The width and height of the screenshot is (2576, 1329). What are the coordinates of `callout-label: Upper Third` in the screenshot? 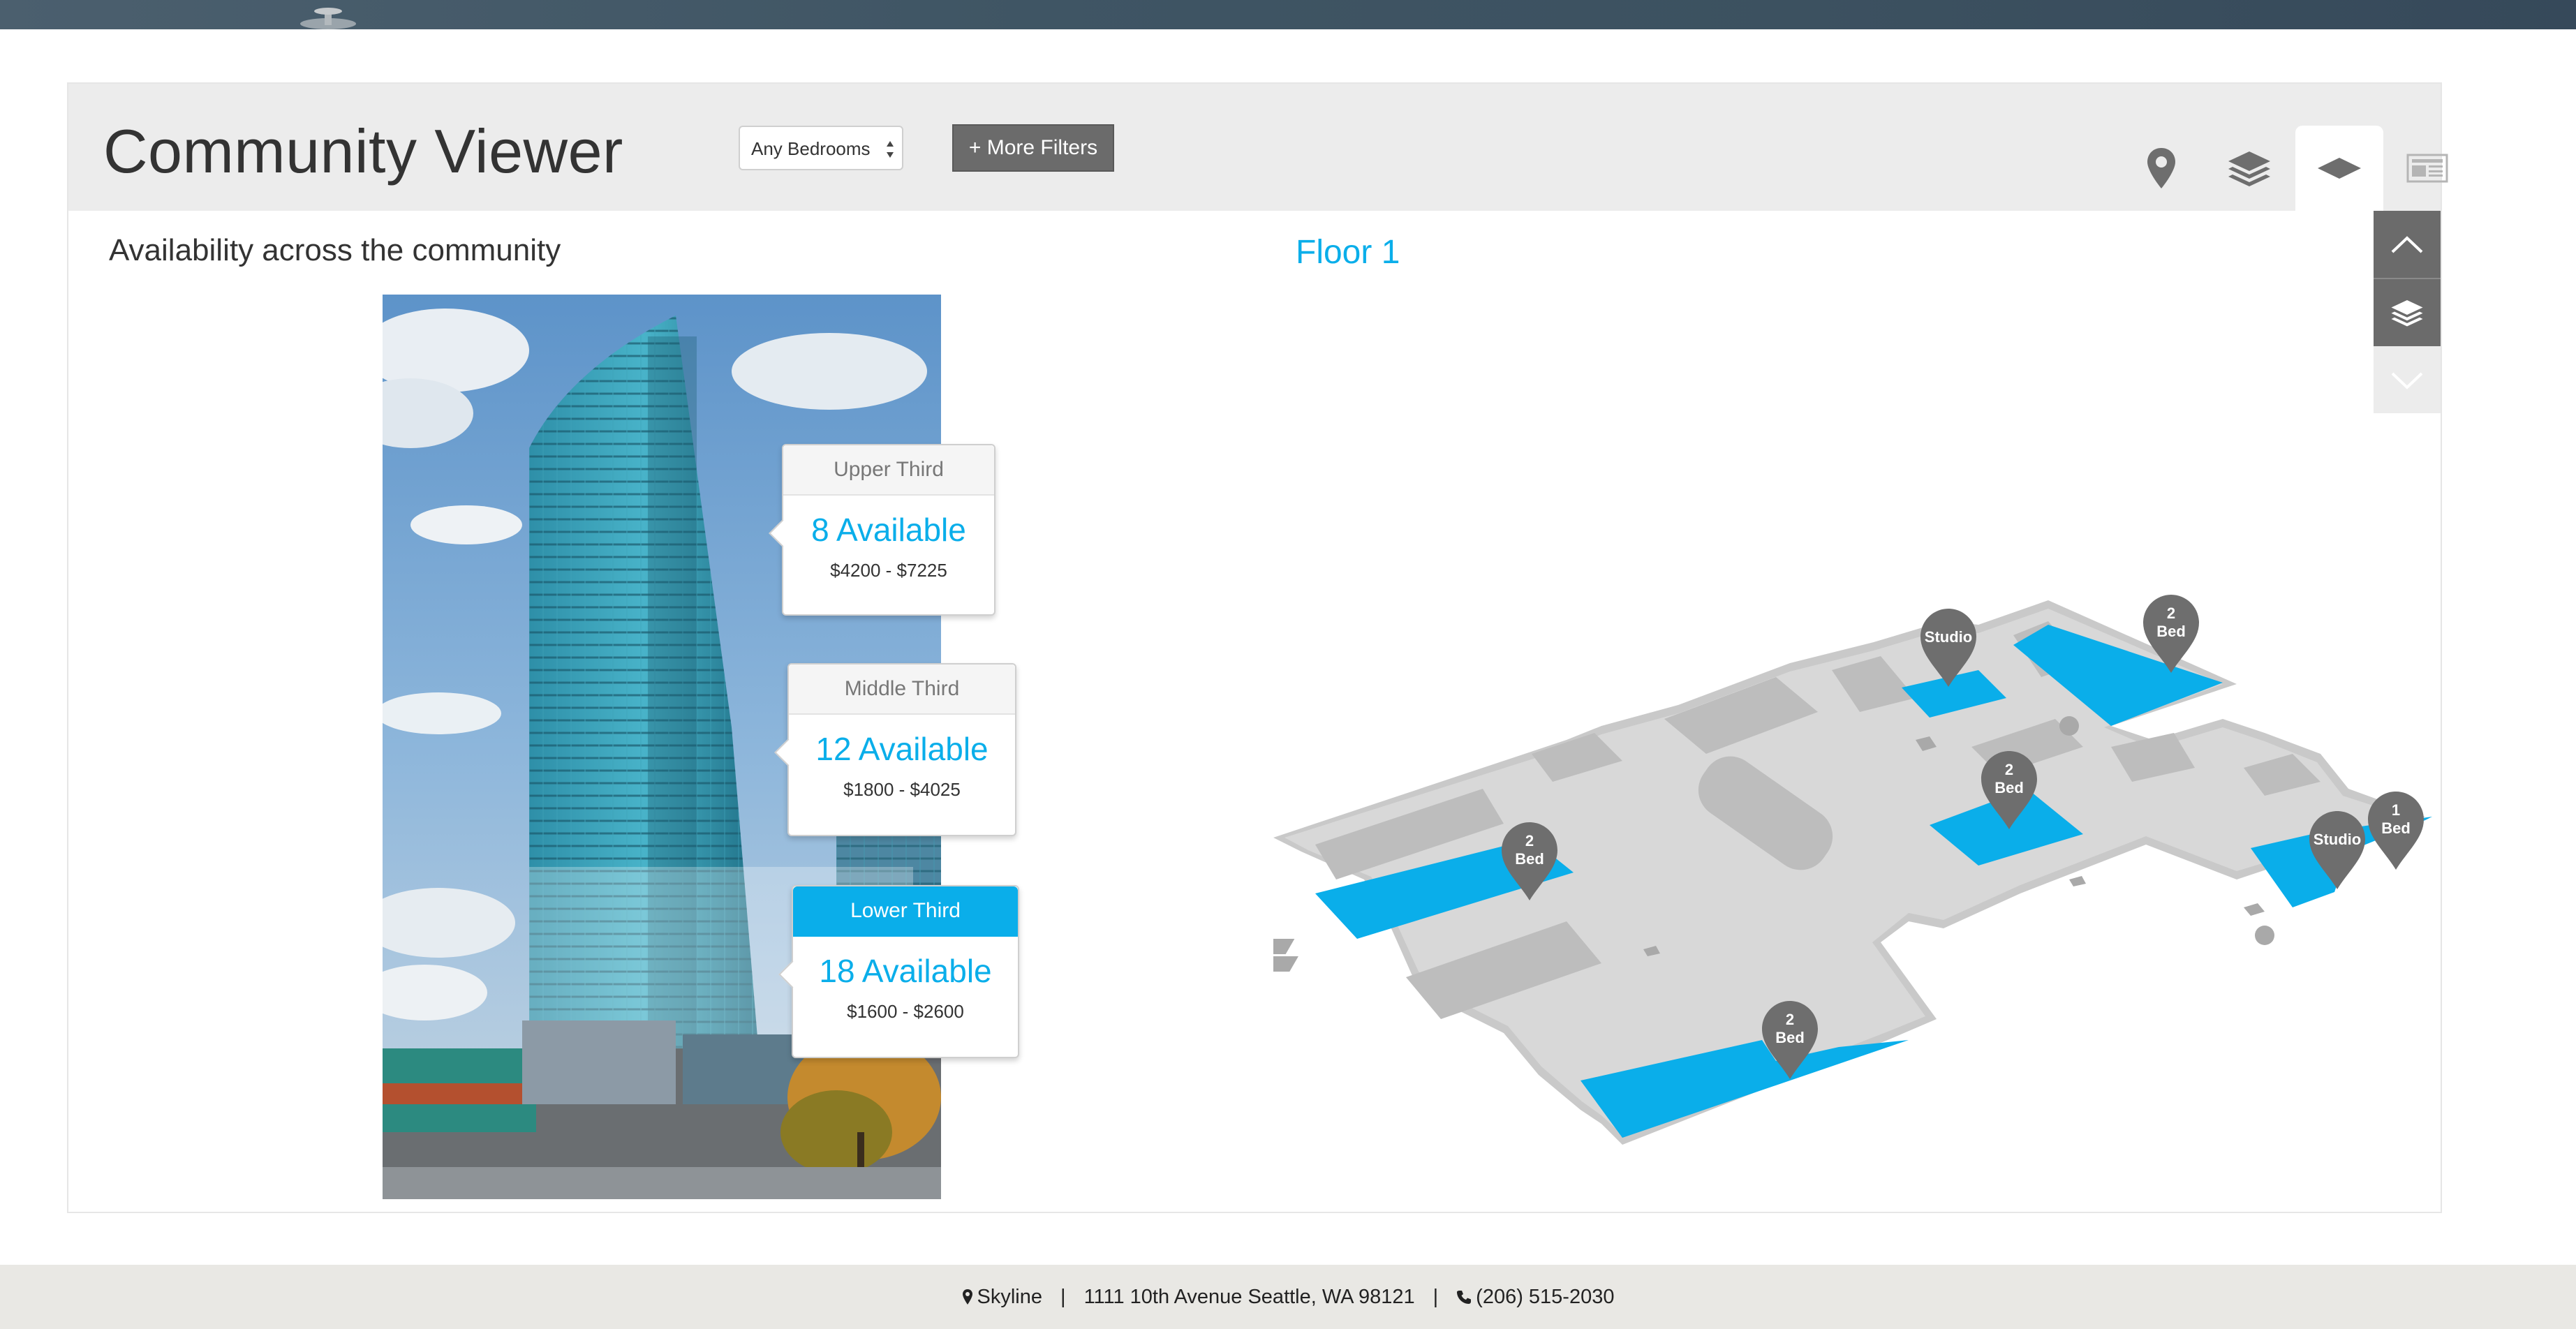 It's located at (888, 470).